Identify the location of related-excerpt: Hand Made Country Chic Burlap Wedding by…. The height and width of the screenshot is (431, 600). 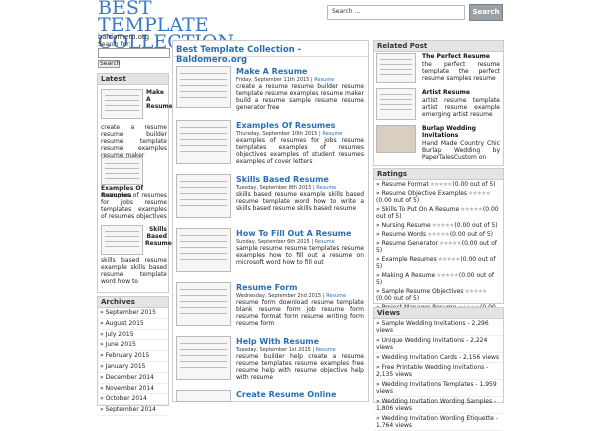
(461, 150).